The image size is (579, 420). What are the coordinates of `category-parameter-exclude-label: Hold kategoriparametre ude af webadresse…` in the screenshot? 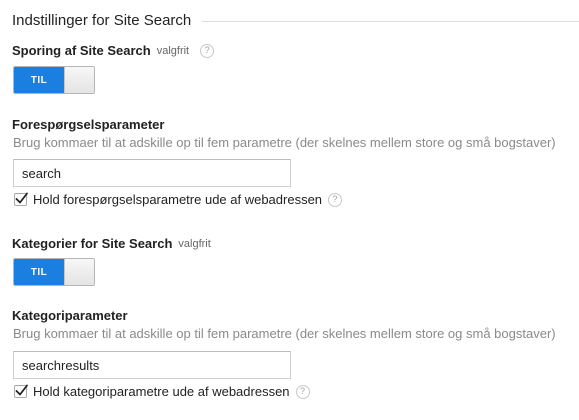 It's located at (161, 391).